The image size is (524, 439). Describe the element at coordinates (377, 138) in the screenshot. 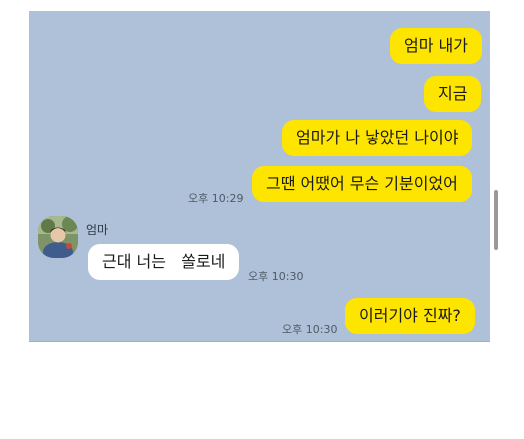

I see `message-bubble-sent: 엄마가 나 낳았던 나이야` at that location.